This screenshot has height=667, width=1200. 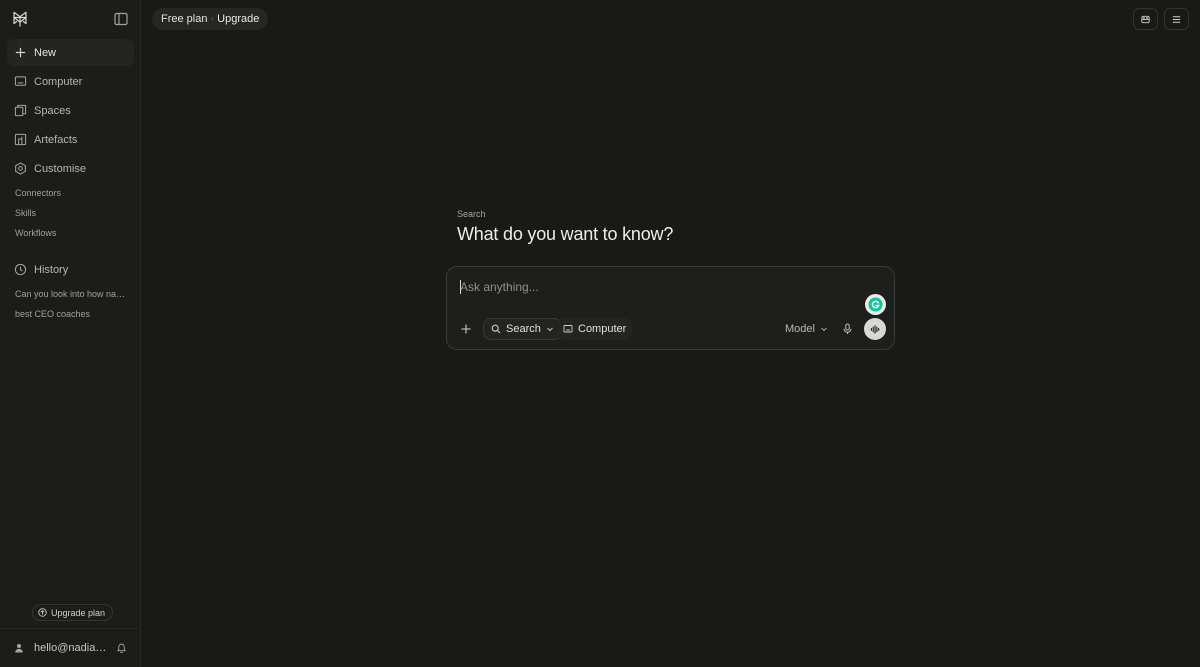 I want to click on user-icon, so click(x=19, y=648).